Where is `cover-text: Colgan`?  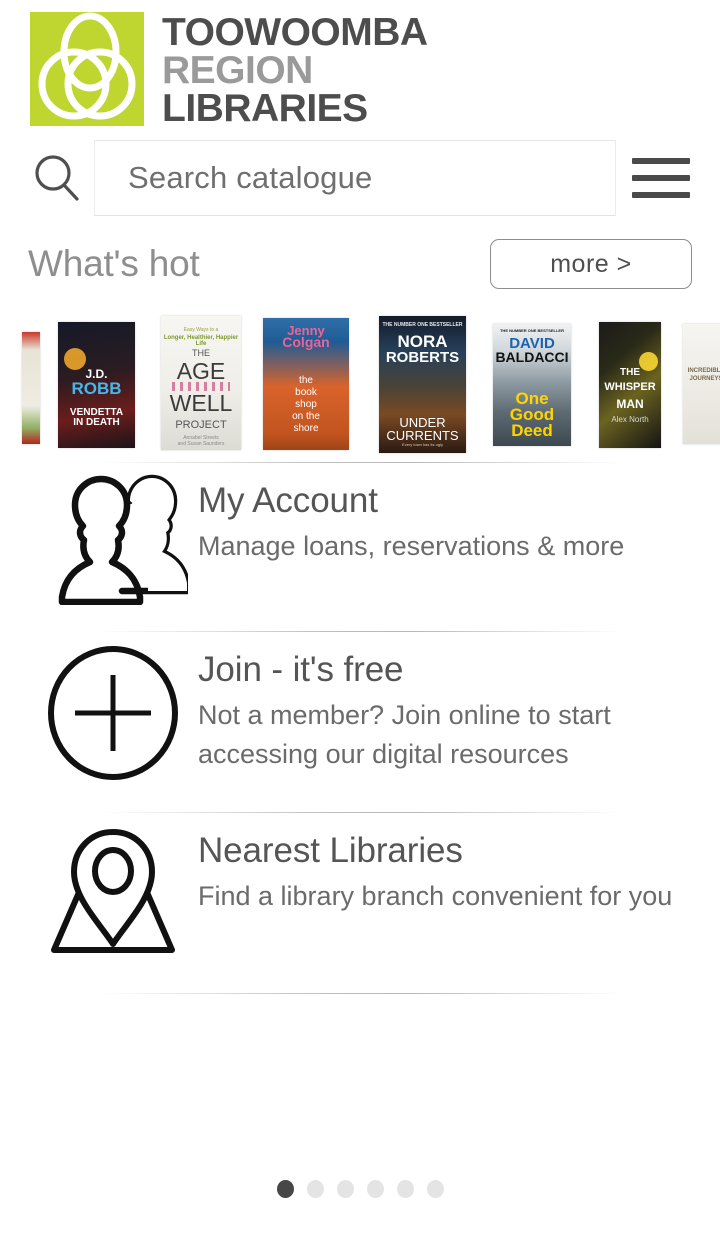
cover-text: Colgan is located at coordinates (306, 342).